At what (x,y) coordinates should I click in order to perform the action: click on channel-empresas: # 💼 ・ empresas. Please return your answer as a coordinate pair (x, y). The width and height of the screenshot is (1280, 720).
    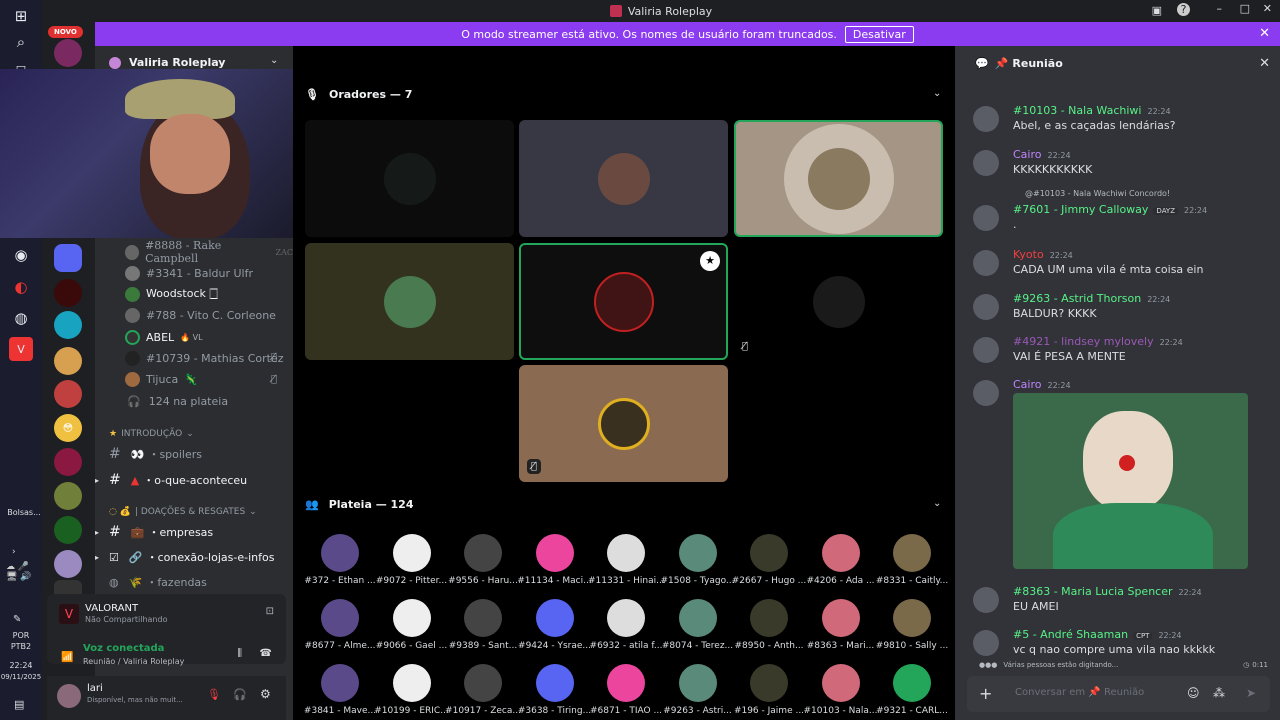
    Looking at the image, I should click on (161, 532).